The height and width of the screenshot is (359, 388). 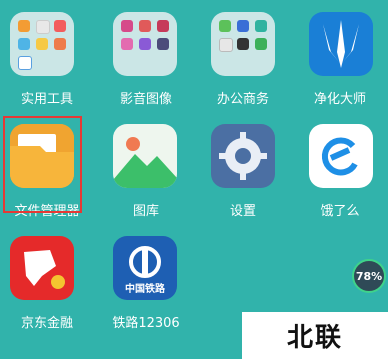 I want to click on app-utility-folder: 实用工具, so click(x=47, y=63).